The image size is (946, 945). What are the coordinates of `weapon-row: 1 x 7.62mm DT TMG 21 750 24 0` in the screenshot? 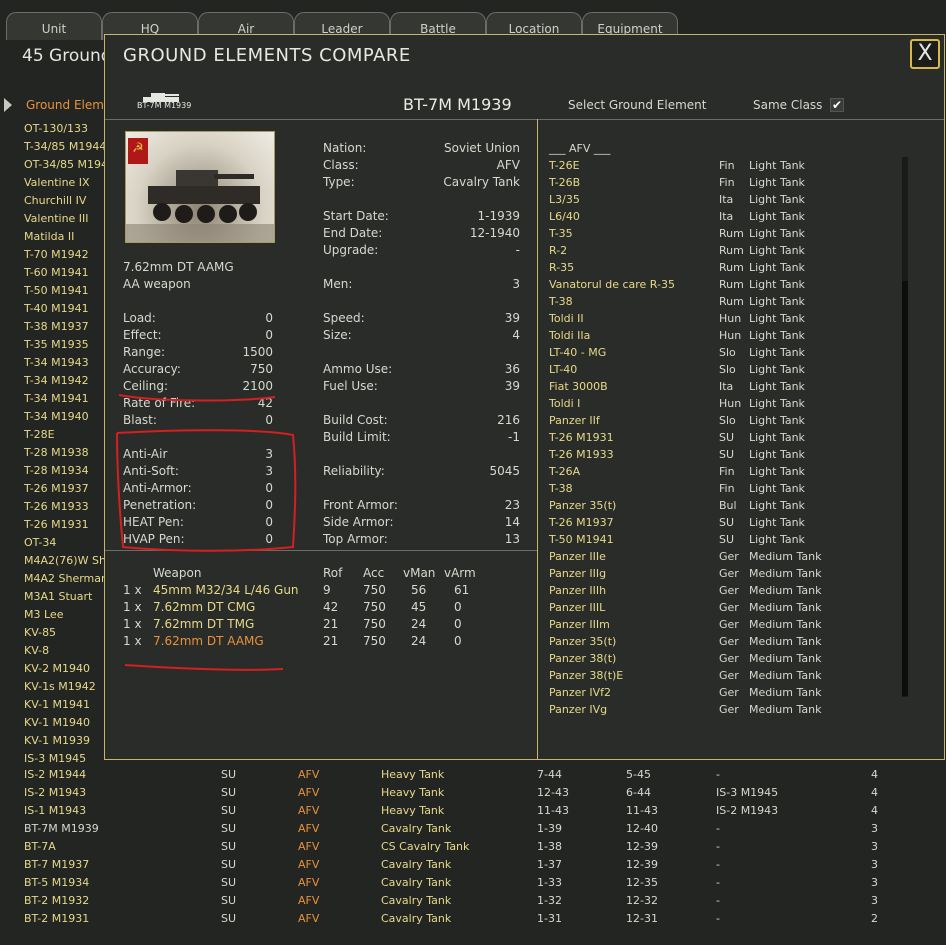 It's located at (323, 624).